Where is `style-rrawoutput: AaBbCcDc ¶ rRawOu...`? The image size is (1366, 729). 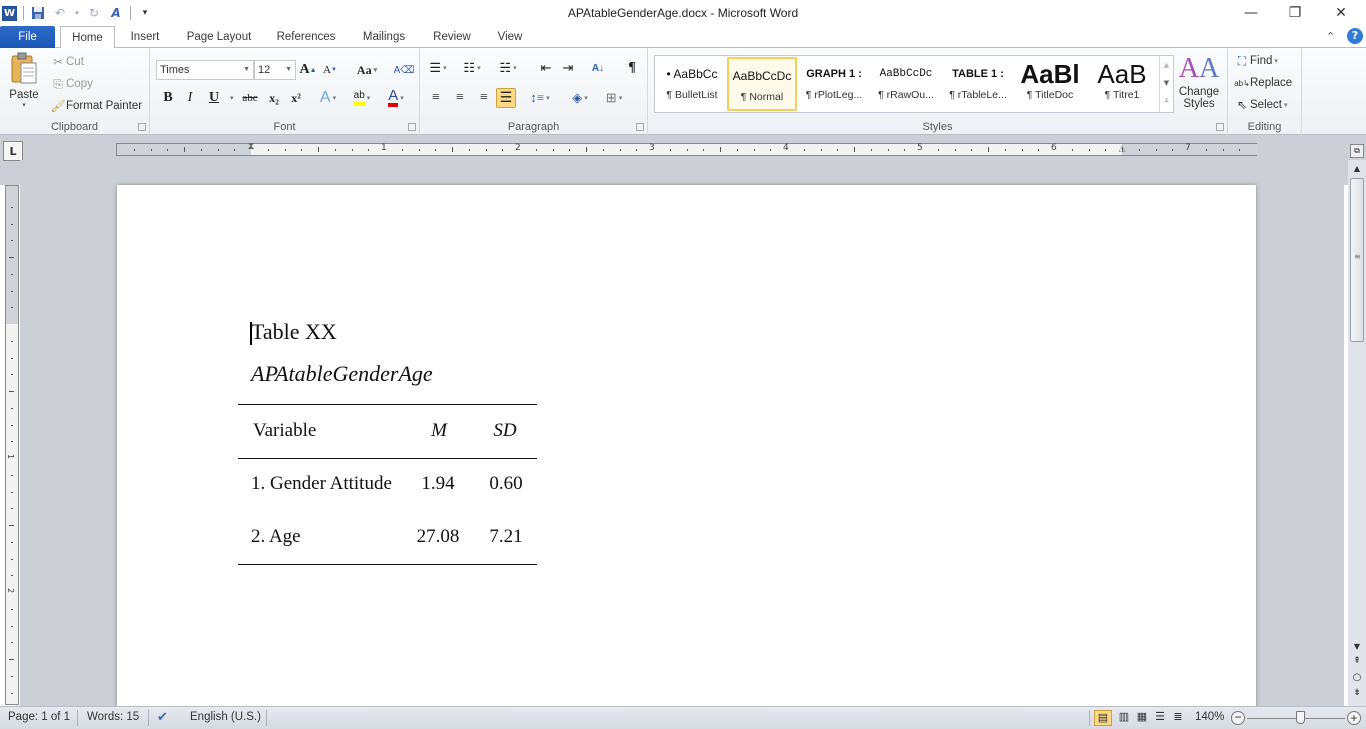 style-rrawoutput: AaBbCcDc ¶ rRawOu... is located at coordinates (906, 84).